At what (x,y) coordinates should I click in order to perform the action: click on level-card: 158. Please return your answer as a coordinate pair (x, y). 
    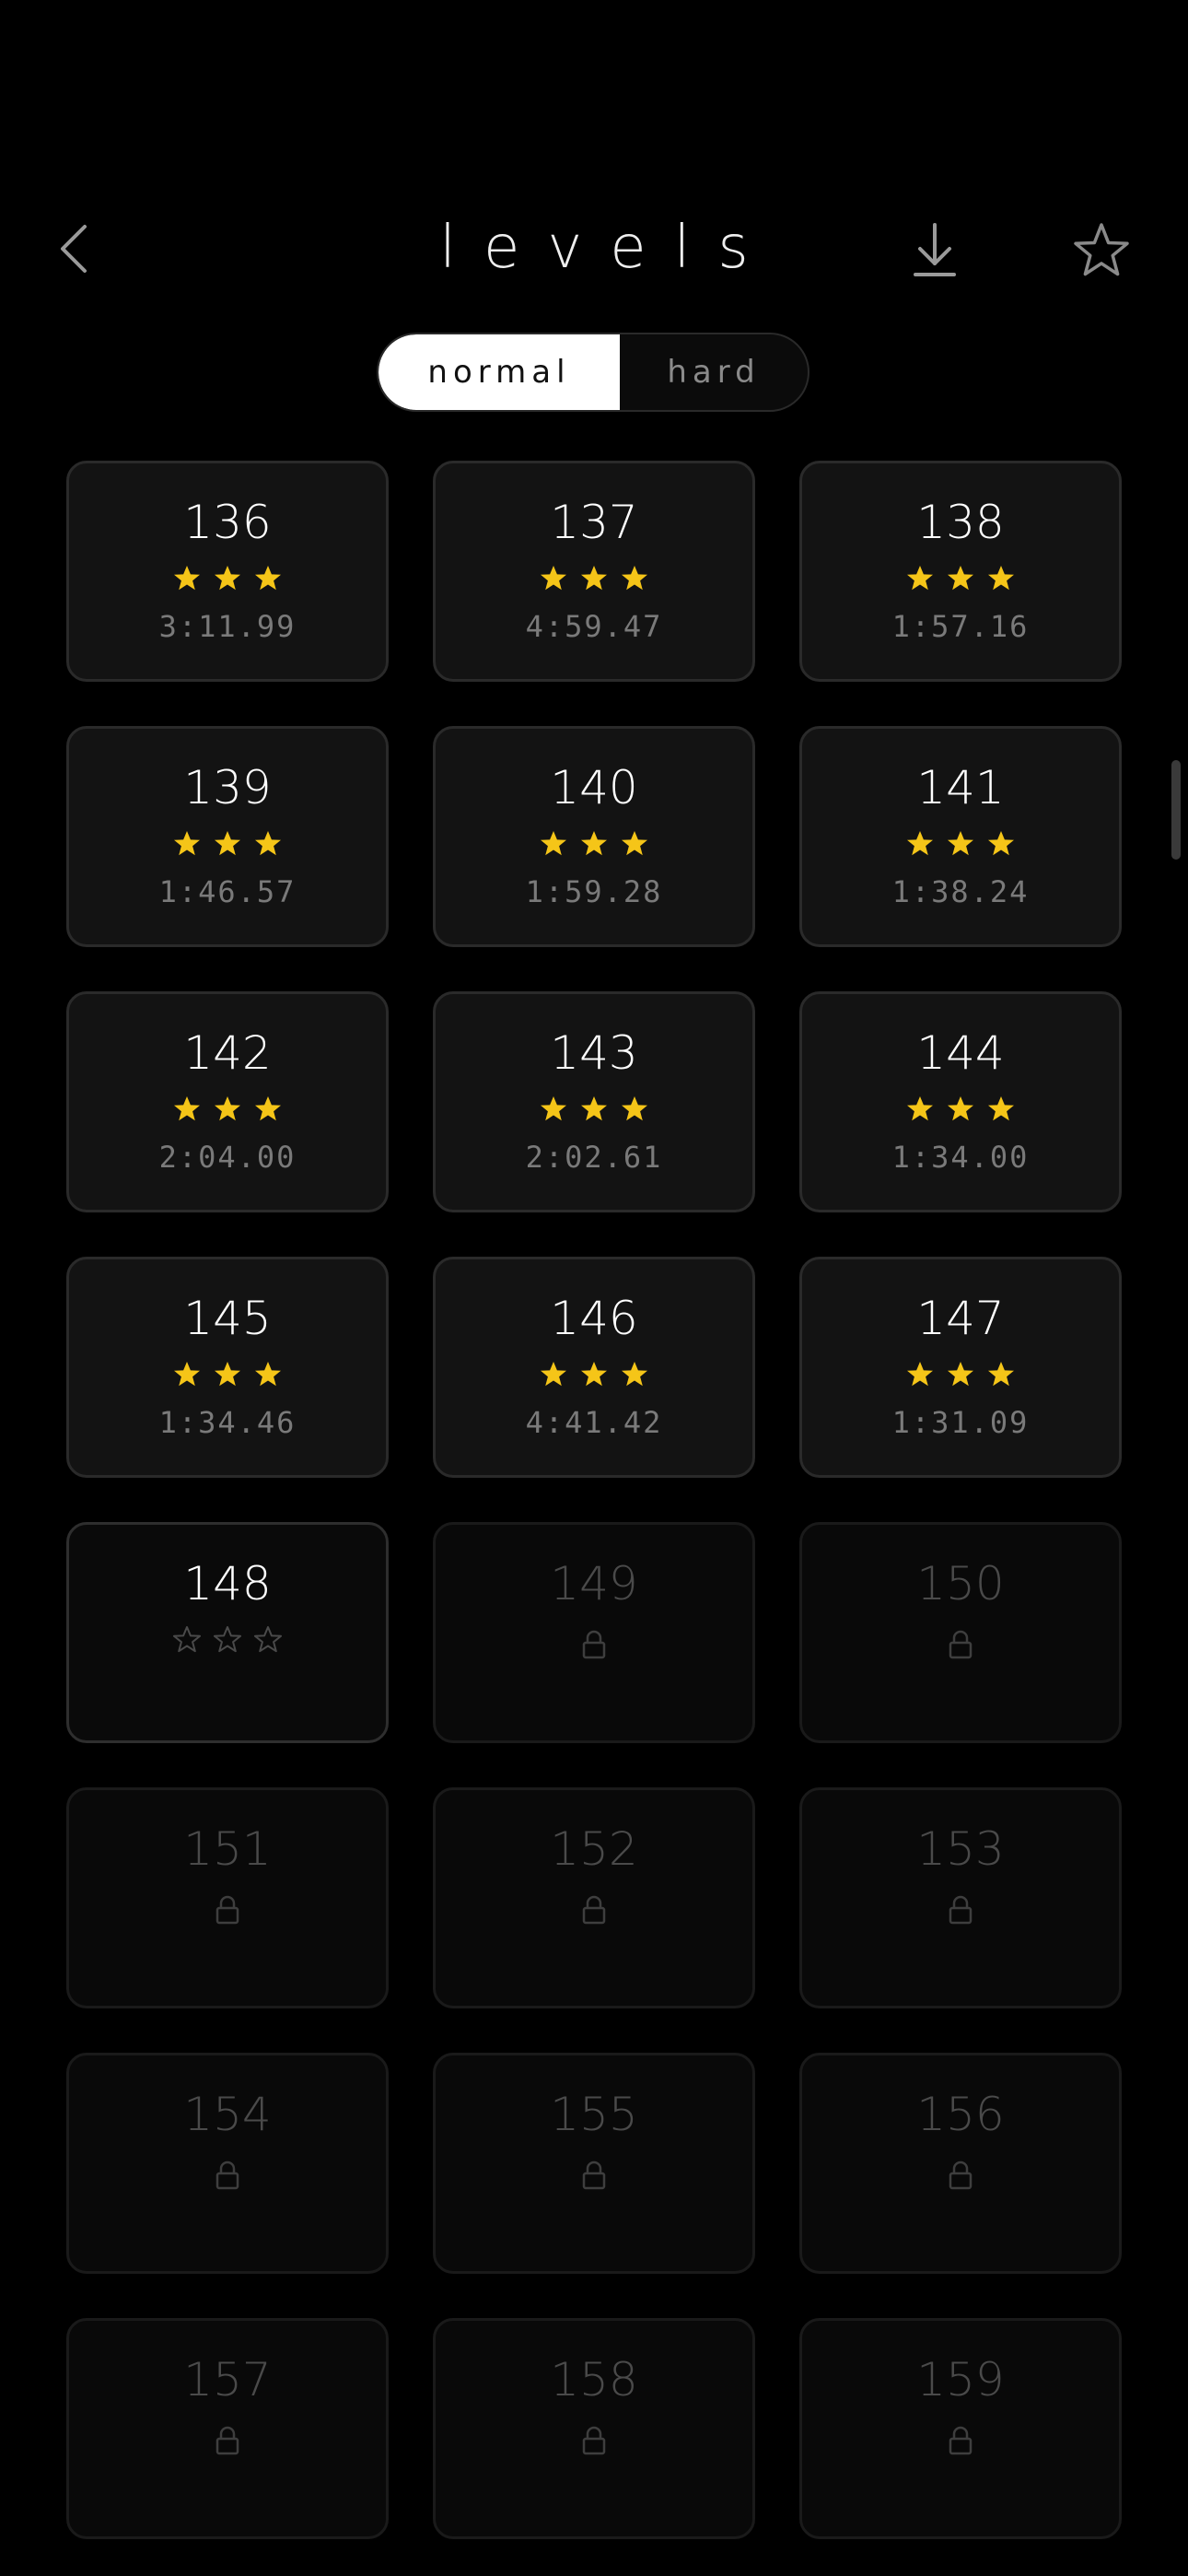
    Looking at the image, I should click on (594, 2428).